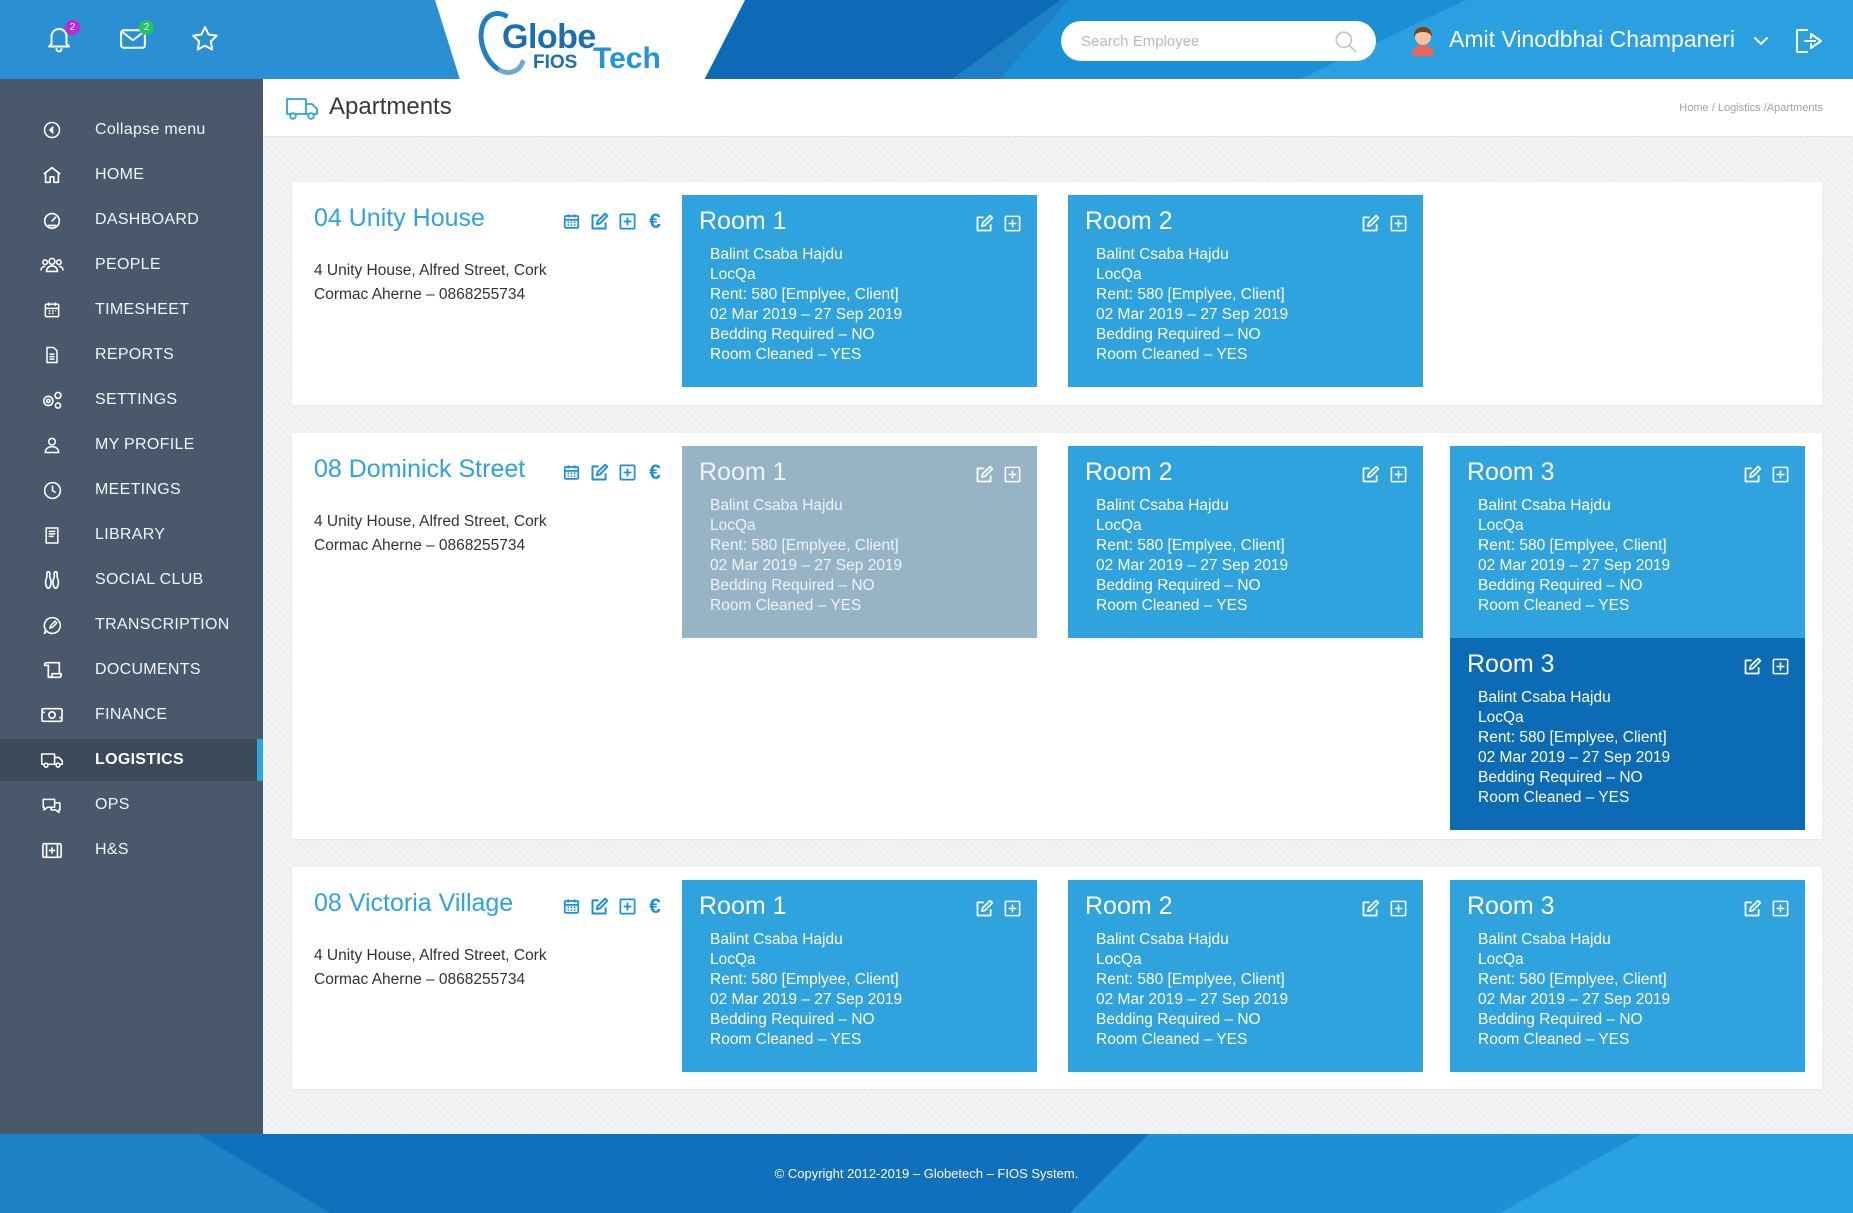 Image resolution: width=1853 pixels, height=1213 pixels. What do you see at coordinates (399, 218) in the screenshot?
I see `apartment-name: 04 Unity House` at bounding box center [399, 218].